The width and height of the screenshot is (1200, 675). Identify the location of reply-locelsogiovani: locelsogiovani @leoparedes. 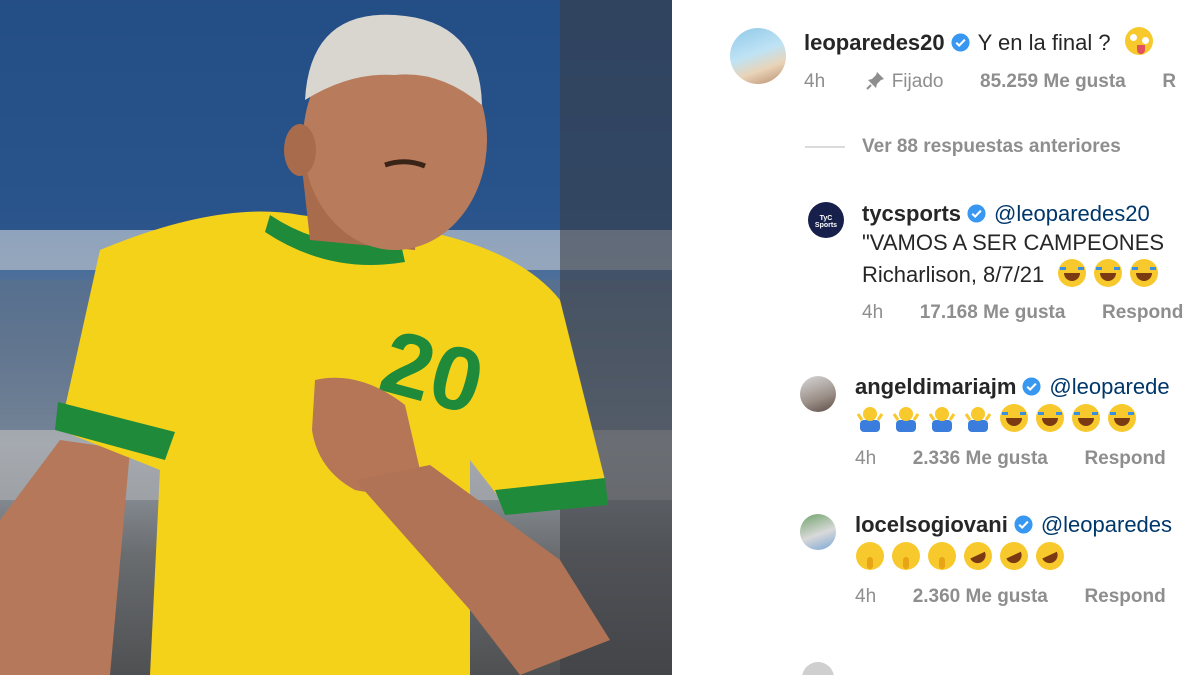
(1013, 525).